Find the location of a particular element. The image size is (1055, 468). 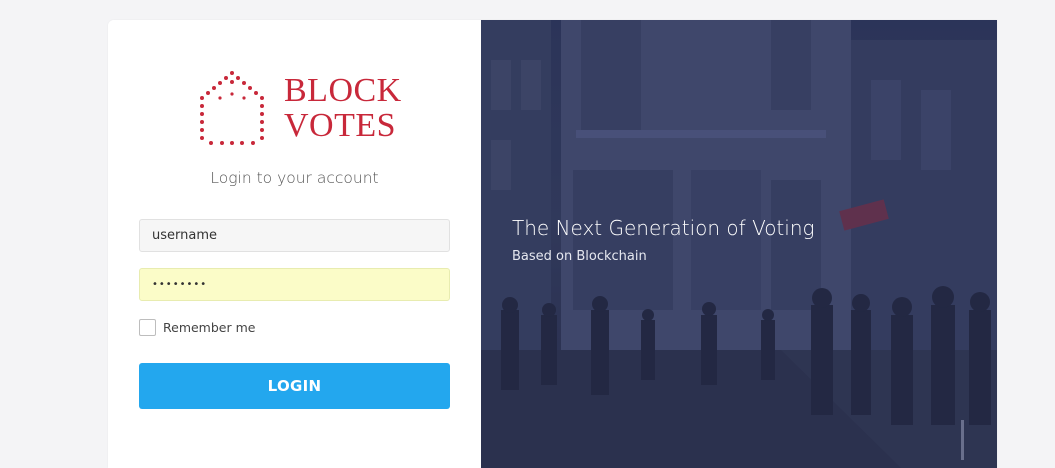

login-button: LOGIN is located at coordinates (294, 386).